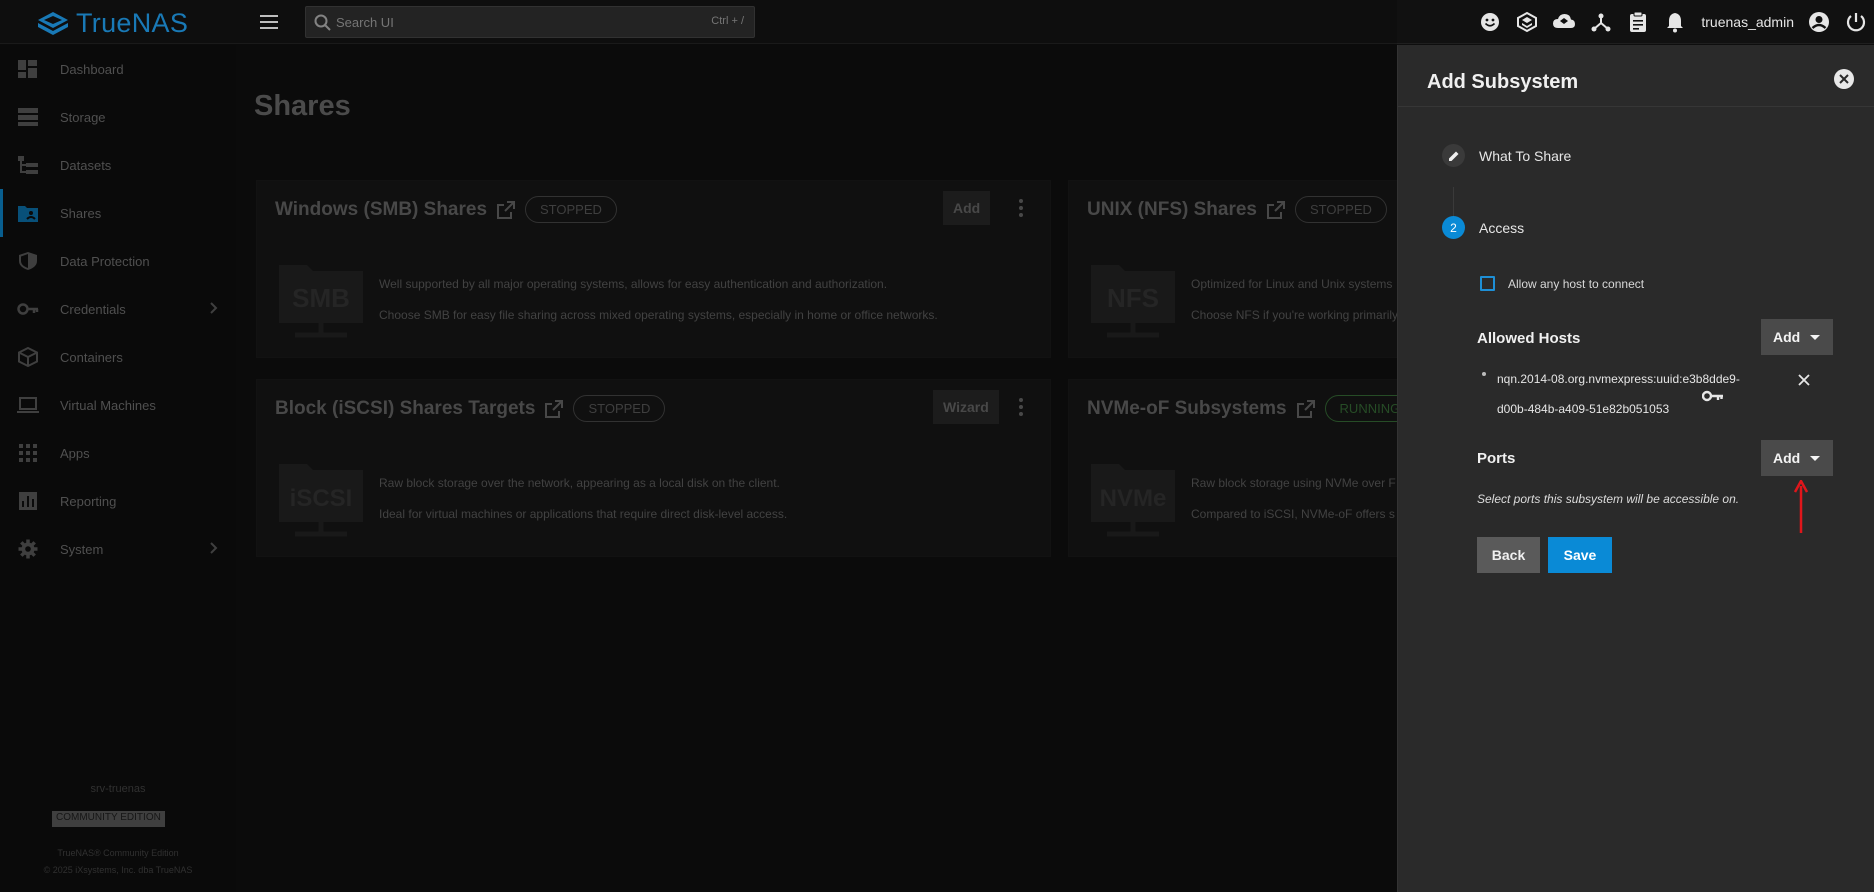 This screenshot has width=1874, height=892. What do you see at coordinates (1801, 506) in the screenshot?
I see `annotation-arrow-icon` at bounding box center [1801, 506].